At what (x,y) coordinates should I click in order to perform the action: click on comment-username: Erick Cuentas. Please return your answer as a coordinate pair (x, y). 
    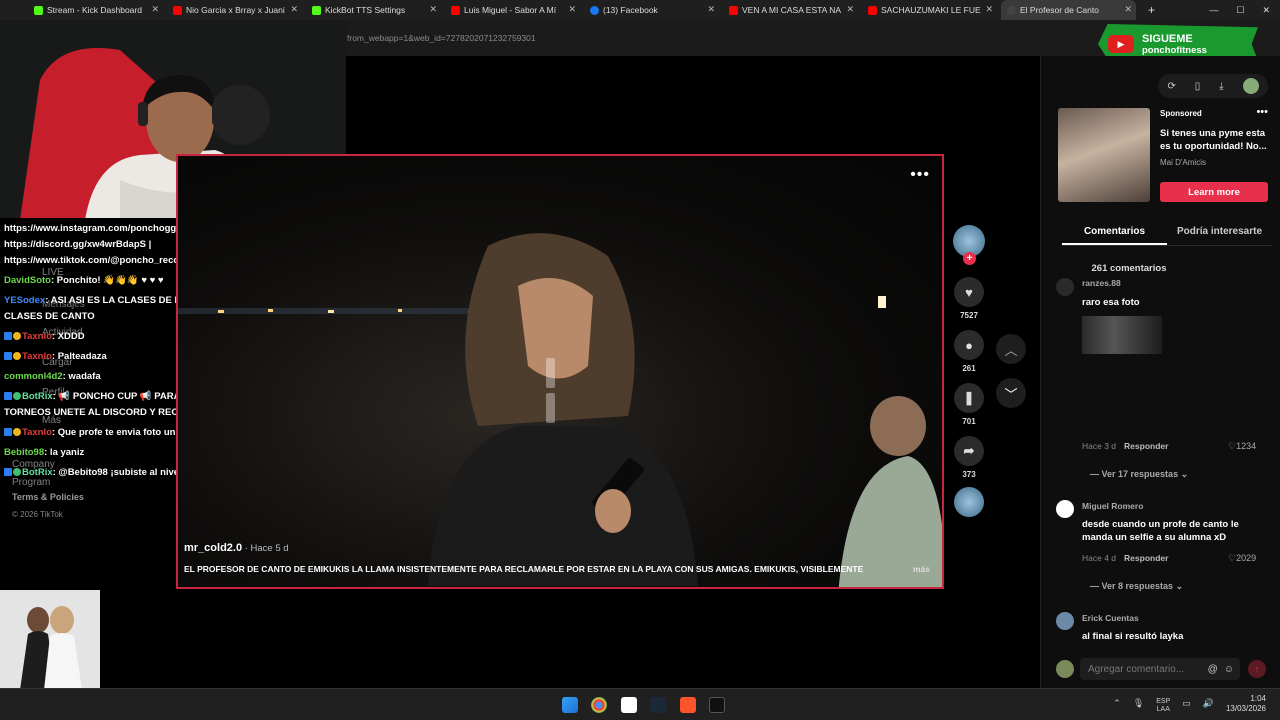
    Looking at the image, I should click on (1110, 618).